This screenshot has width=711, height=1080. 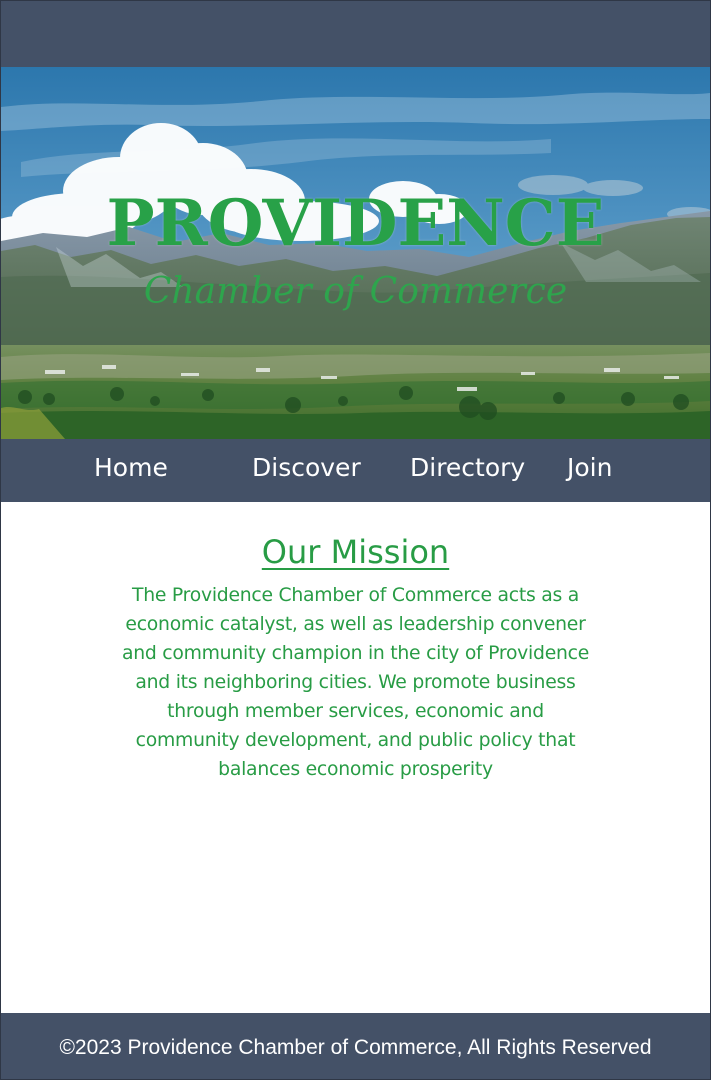 What do you see at coordinates (355, 552) in the screenshot?
I see `mission-title: Our Mission` at bounding box center [355, 552].